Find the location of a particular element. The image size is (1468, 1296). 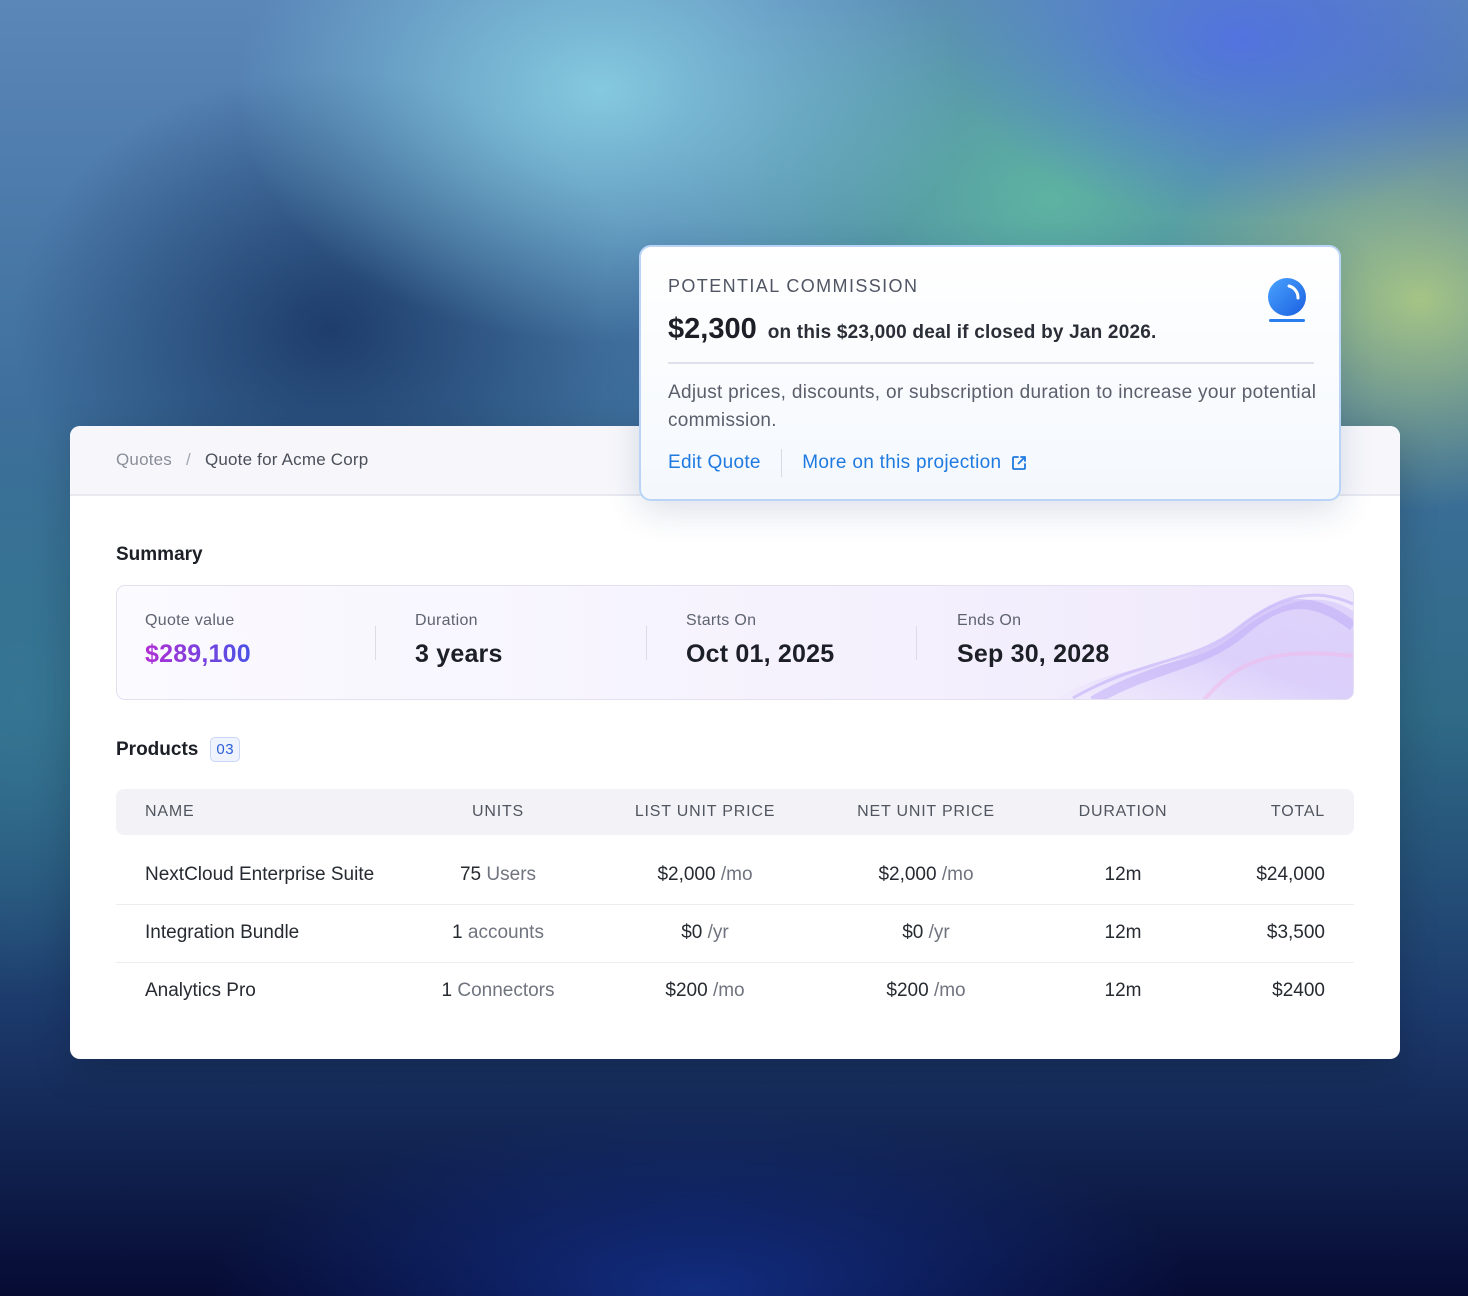

summary-heading: Summary is located at coordinates (159, 554).